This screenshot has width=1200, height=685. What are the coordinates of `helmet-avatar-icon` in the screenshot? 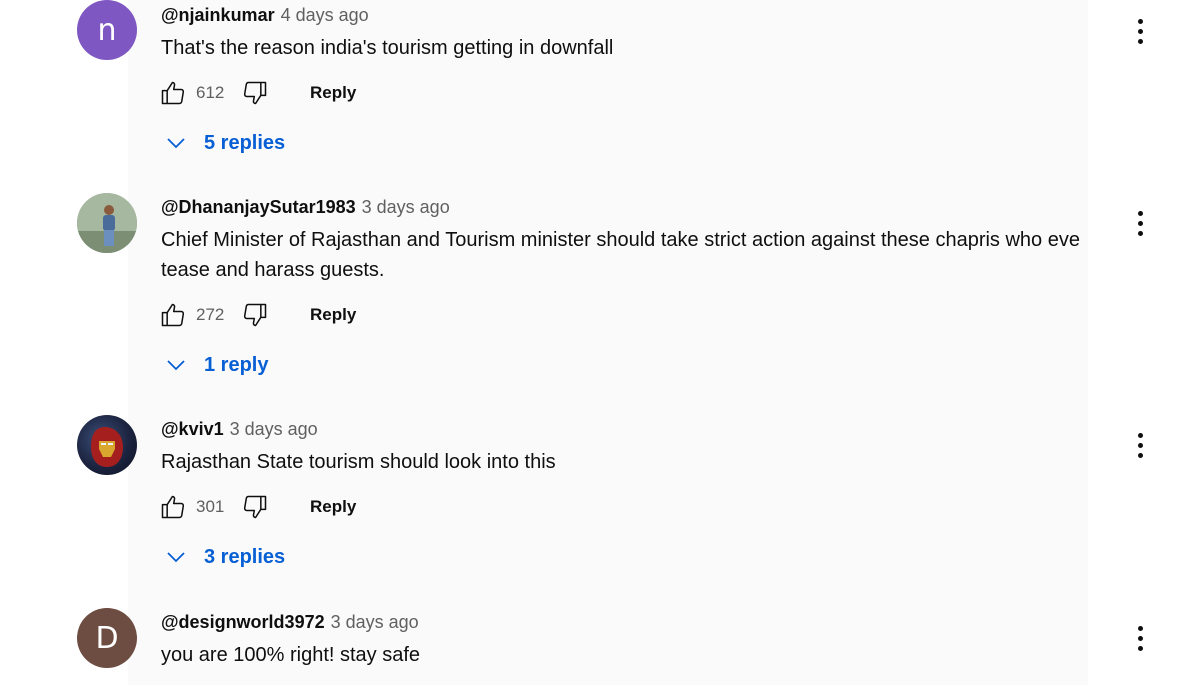 It's located at (107, 447).